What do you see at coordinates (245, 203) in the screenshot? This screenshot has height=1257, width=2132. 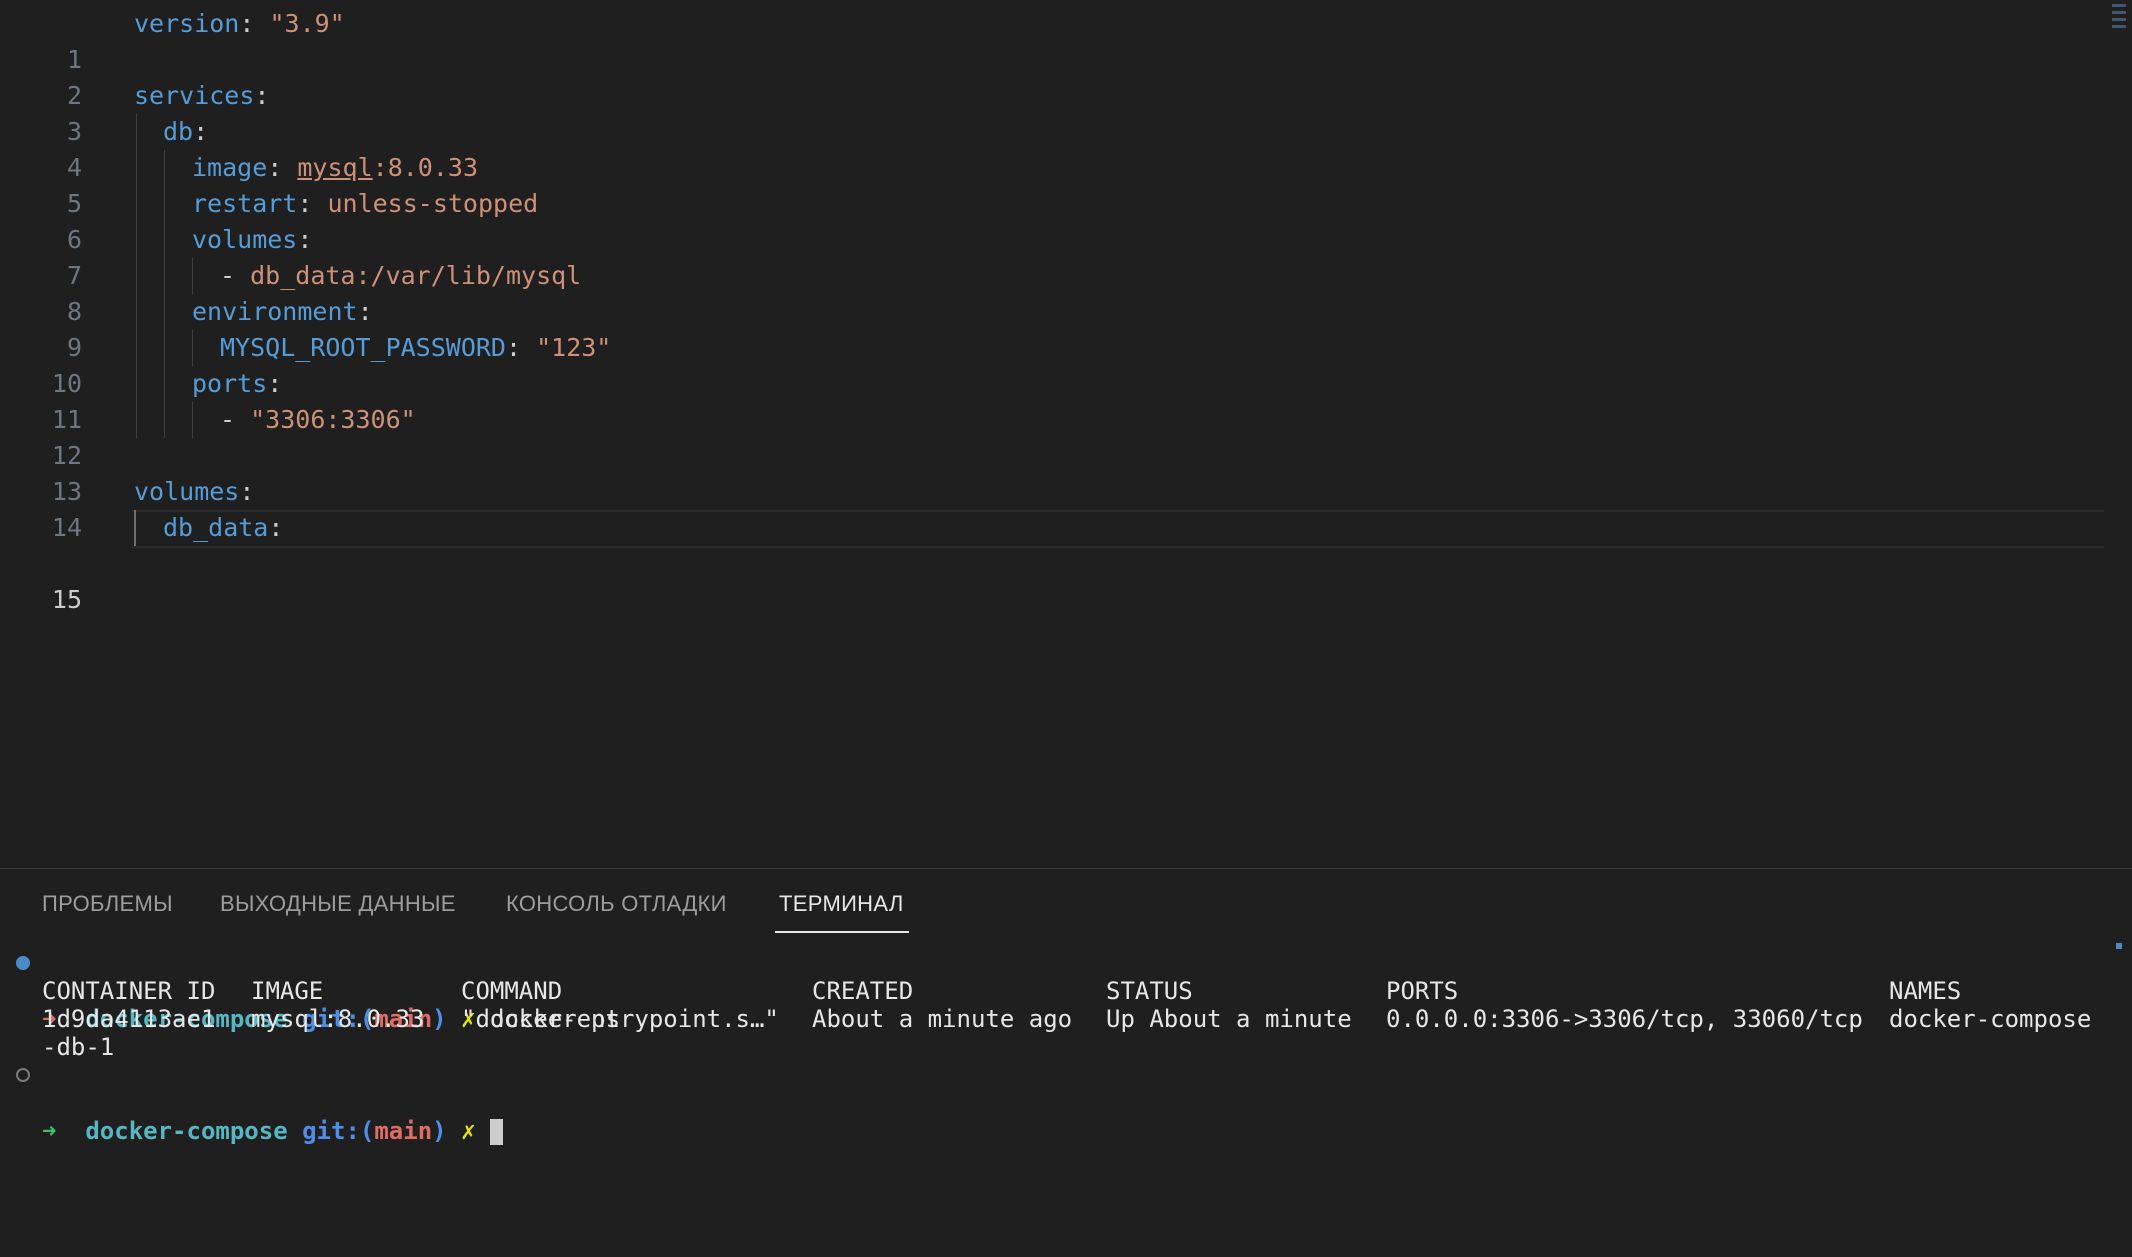 I see `yaml-key: restart` at bounding box center [245, 203].